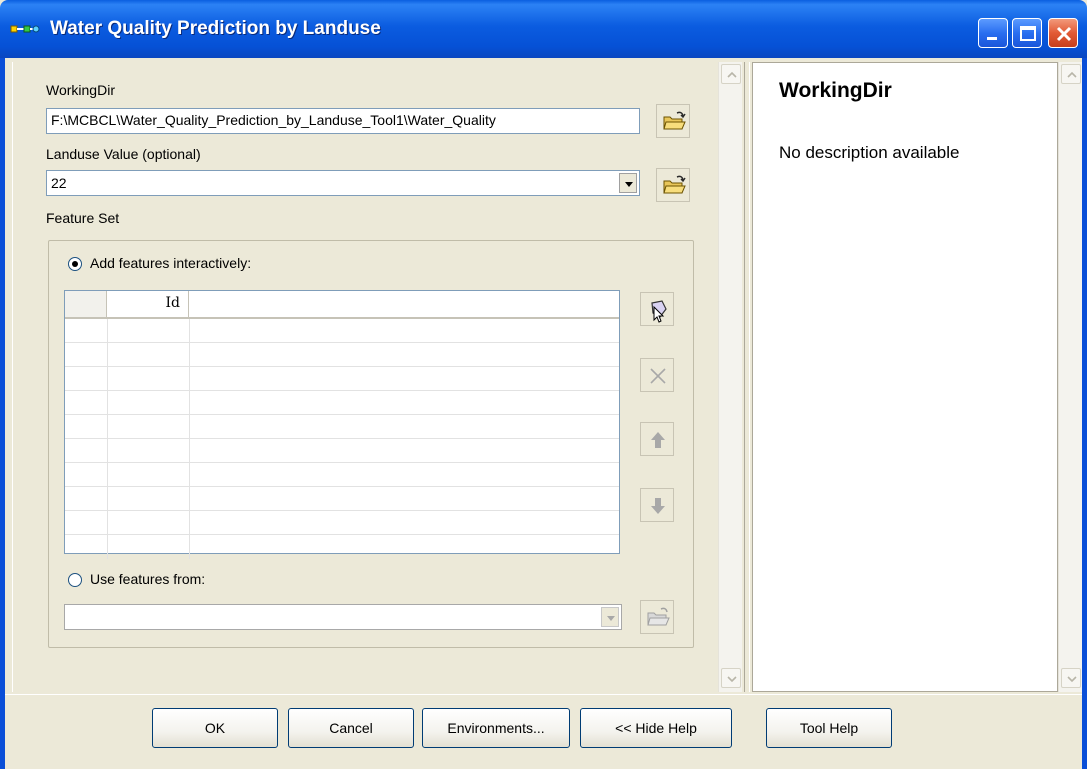 This screenshot has height=769, width=1087. What do you see at coordinates (543, 29) in the screenshot?
I see `title-bar: Water Quality Prediction by Landuse` at bounding box center [543, 29].